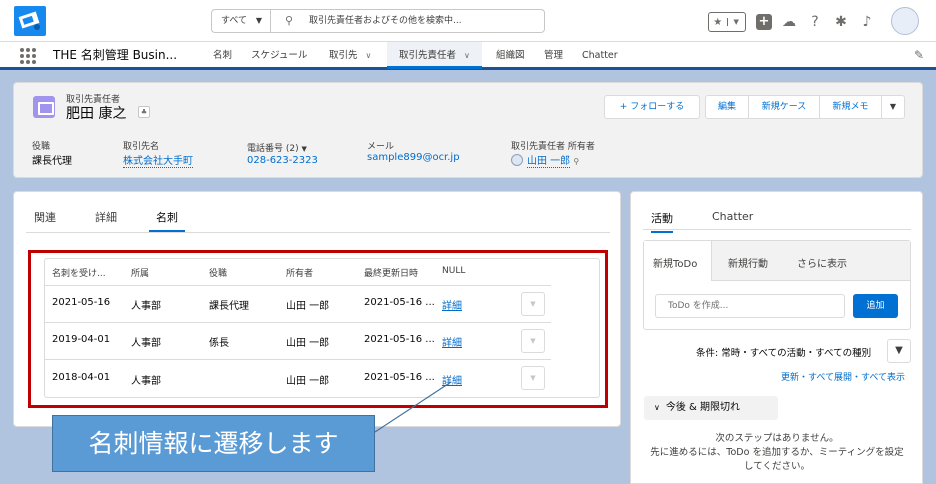 The image size is (936, 484). What do you see at coordinates (784, 353) in the screenshot?
I see `filter-text: 条件: 常時・すべての活動・すべての種別` at bounding box center [784, 353].